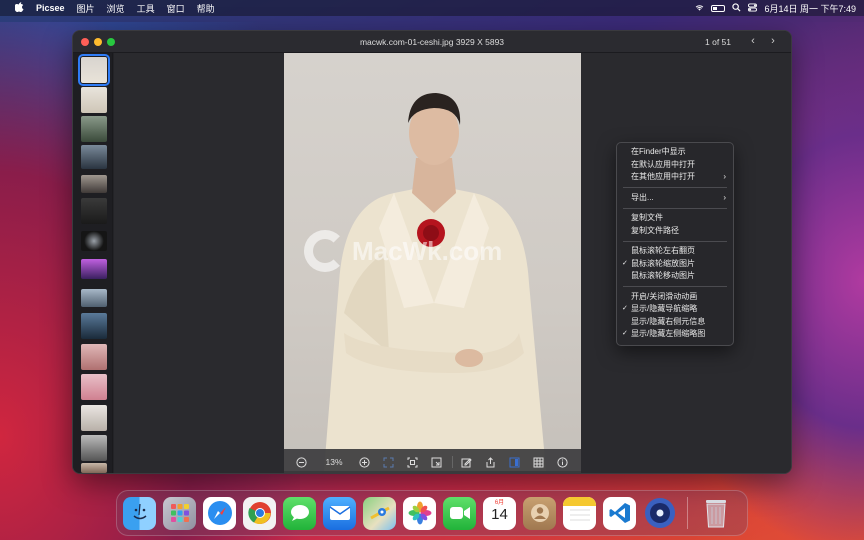  I want to click on mail-icon, so click(339, 513).